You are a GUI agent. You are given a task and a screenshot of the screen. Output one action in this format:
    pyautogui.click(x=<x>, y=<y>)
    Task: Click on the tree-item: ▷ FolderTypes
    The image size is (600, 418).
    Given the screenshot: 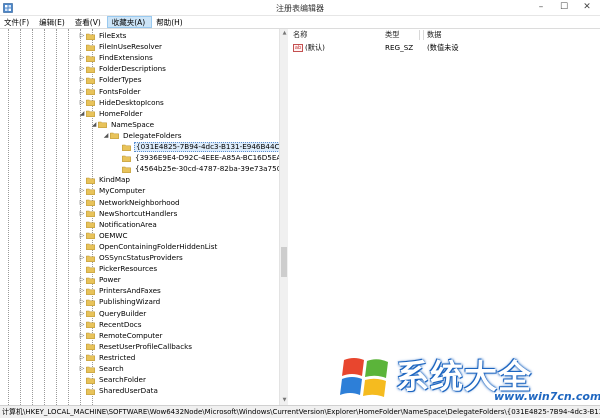 What is the action you would take?
    pyautogui.click(x=110, y=80)
    